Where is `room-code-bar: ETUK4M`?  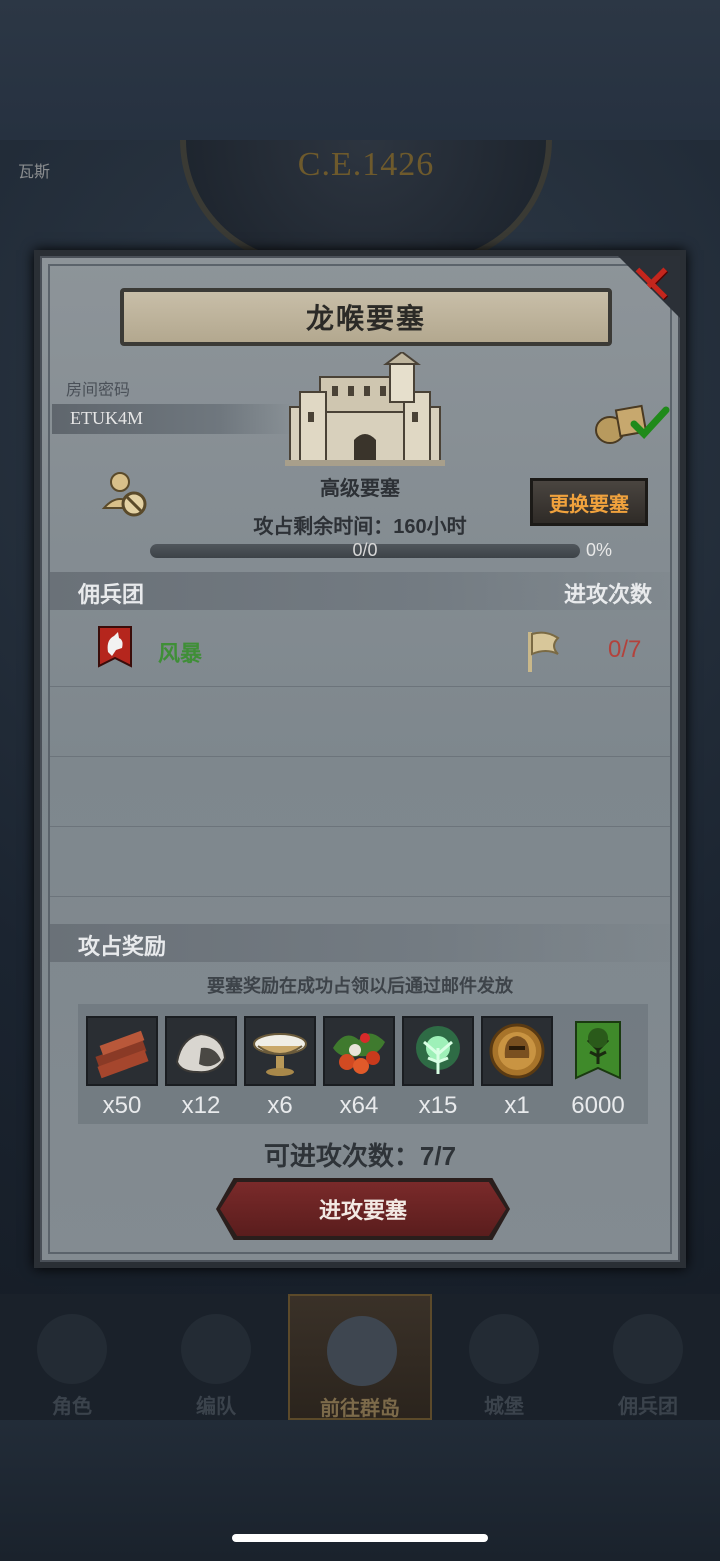 room-code-bar: ETUK4M is located at coordinates (172, 419).